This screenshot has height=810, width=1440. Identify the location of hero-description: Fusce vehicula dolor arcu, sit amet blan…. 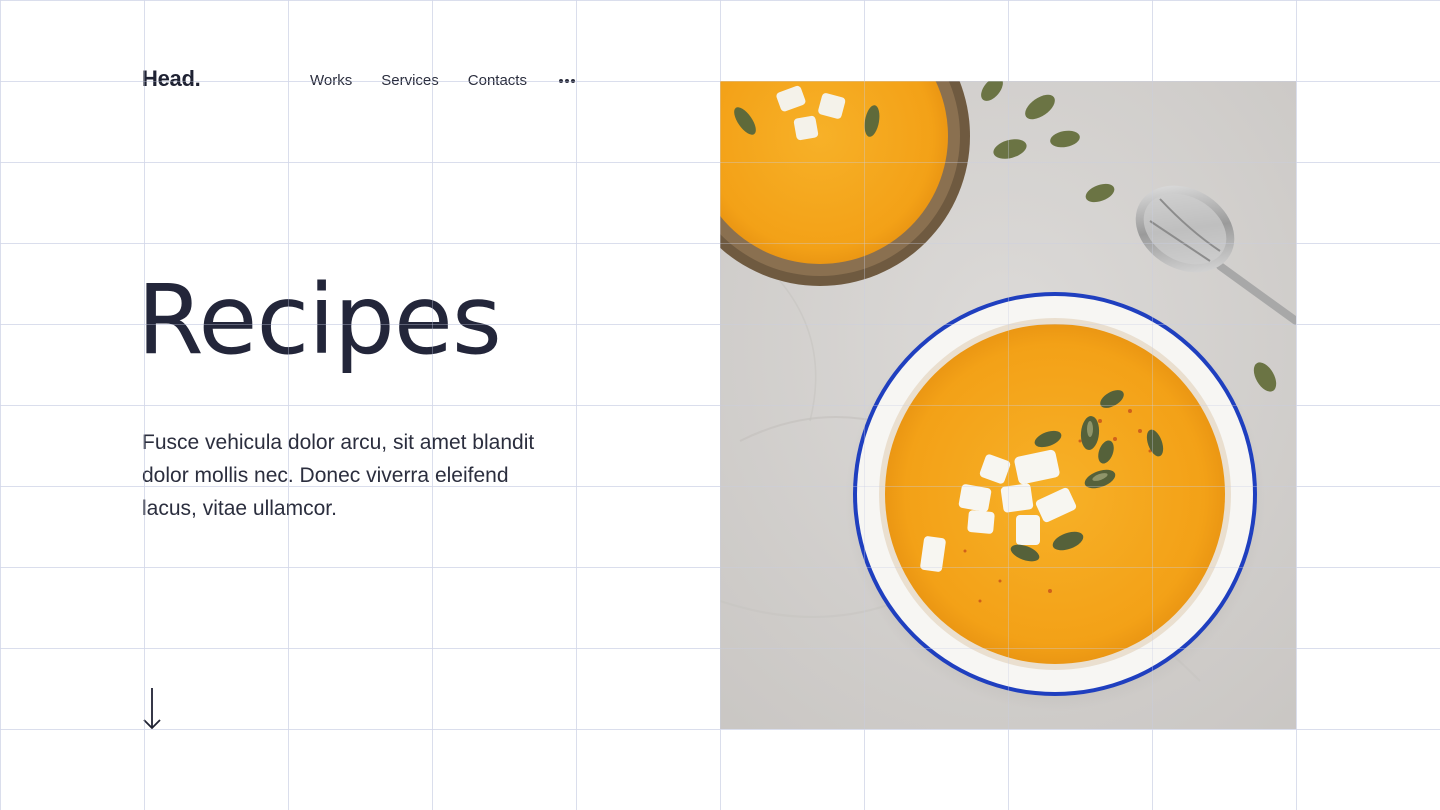
(338, 475).